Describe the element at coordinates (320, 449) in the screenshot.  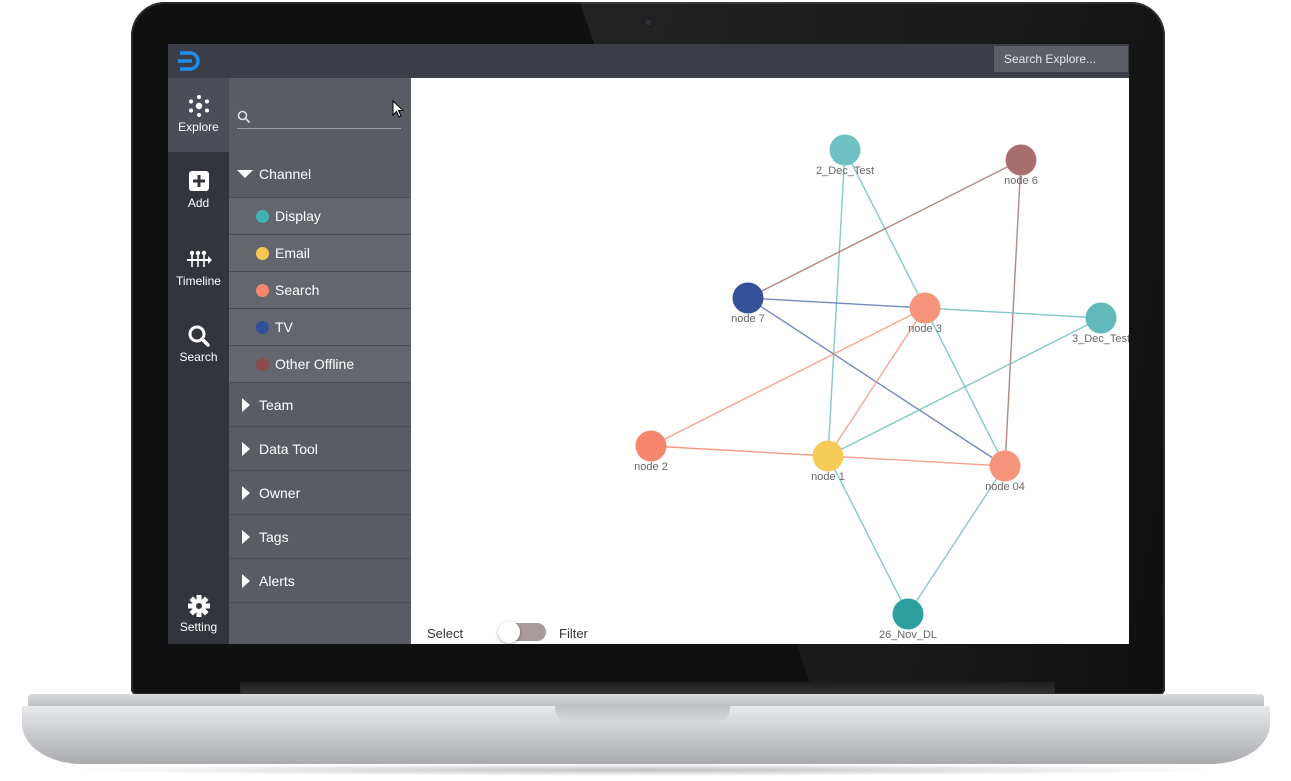
I see `filter-group-data-tool: Data Tool` at that location.